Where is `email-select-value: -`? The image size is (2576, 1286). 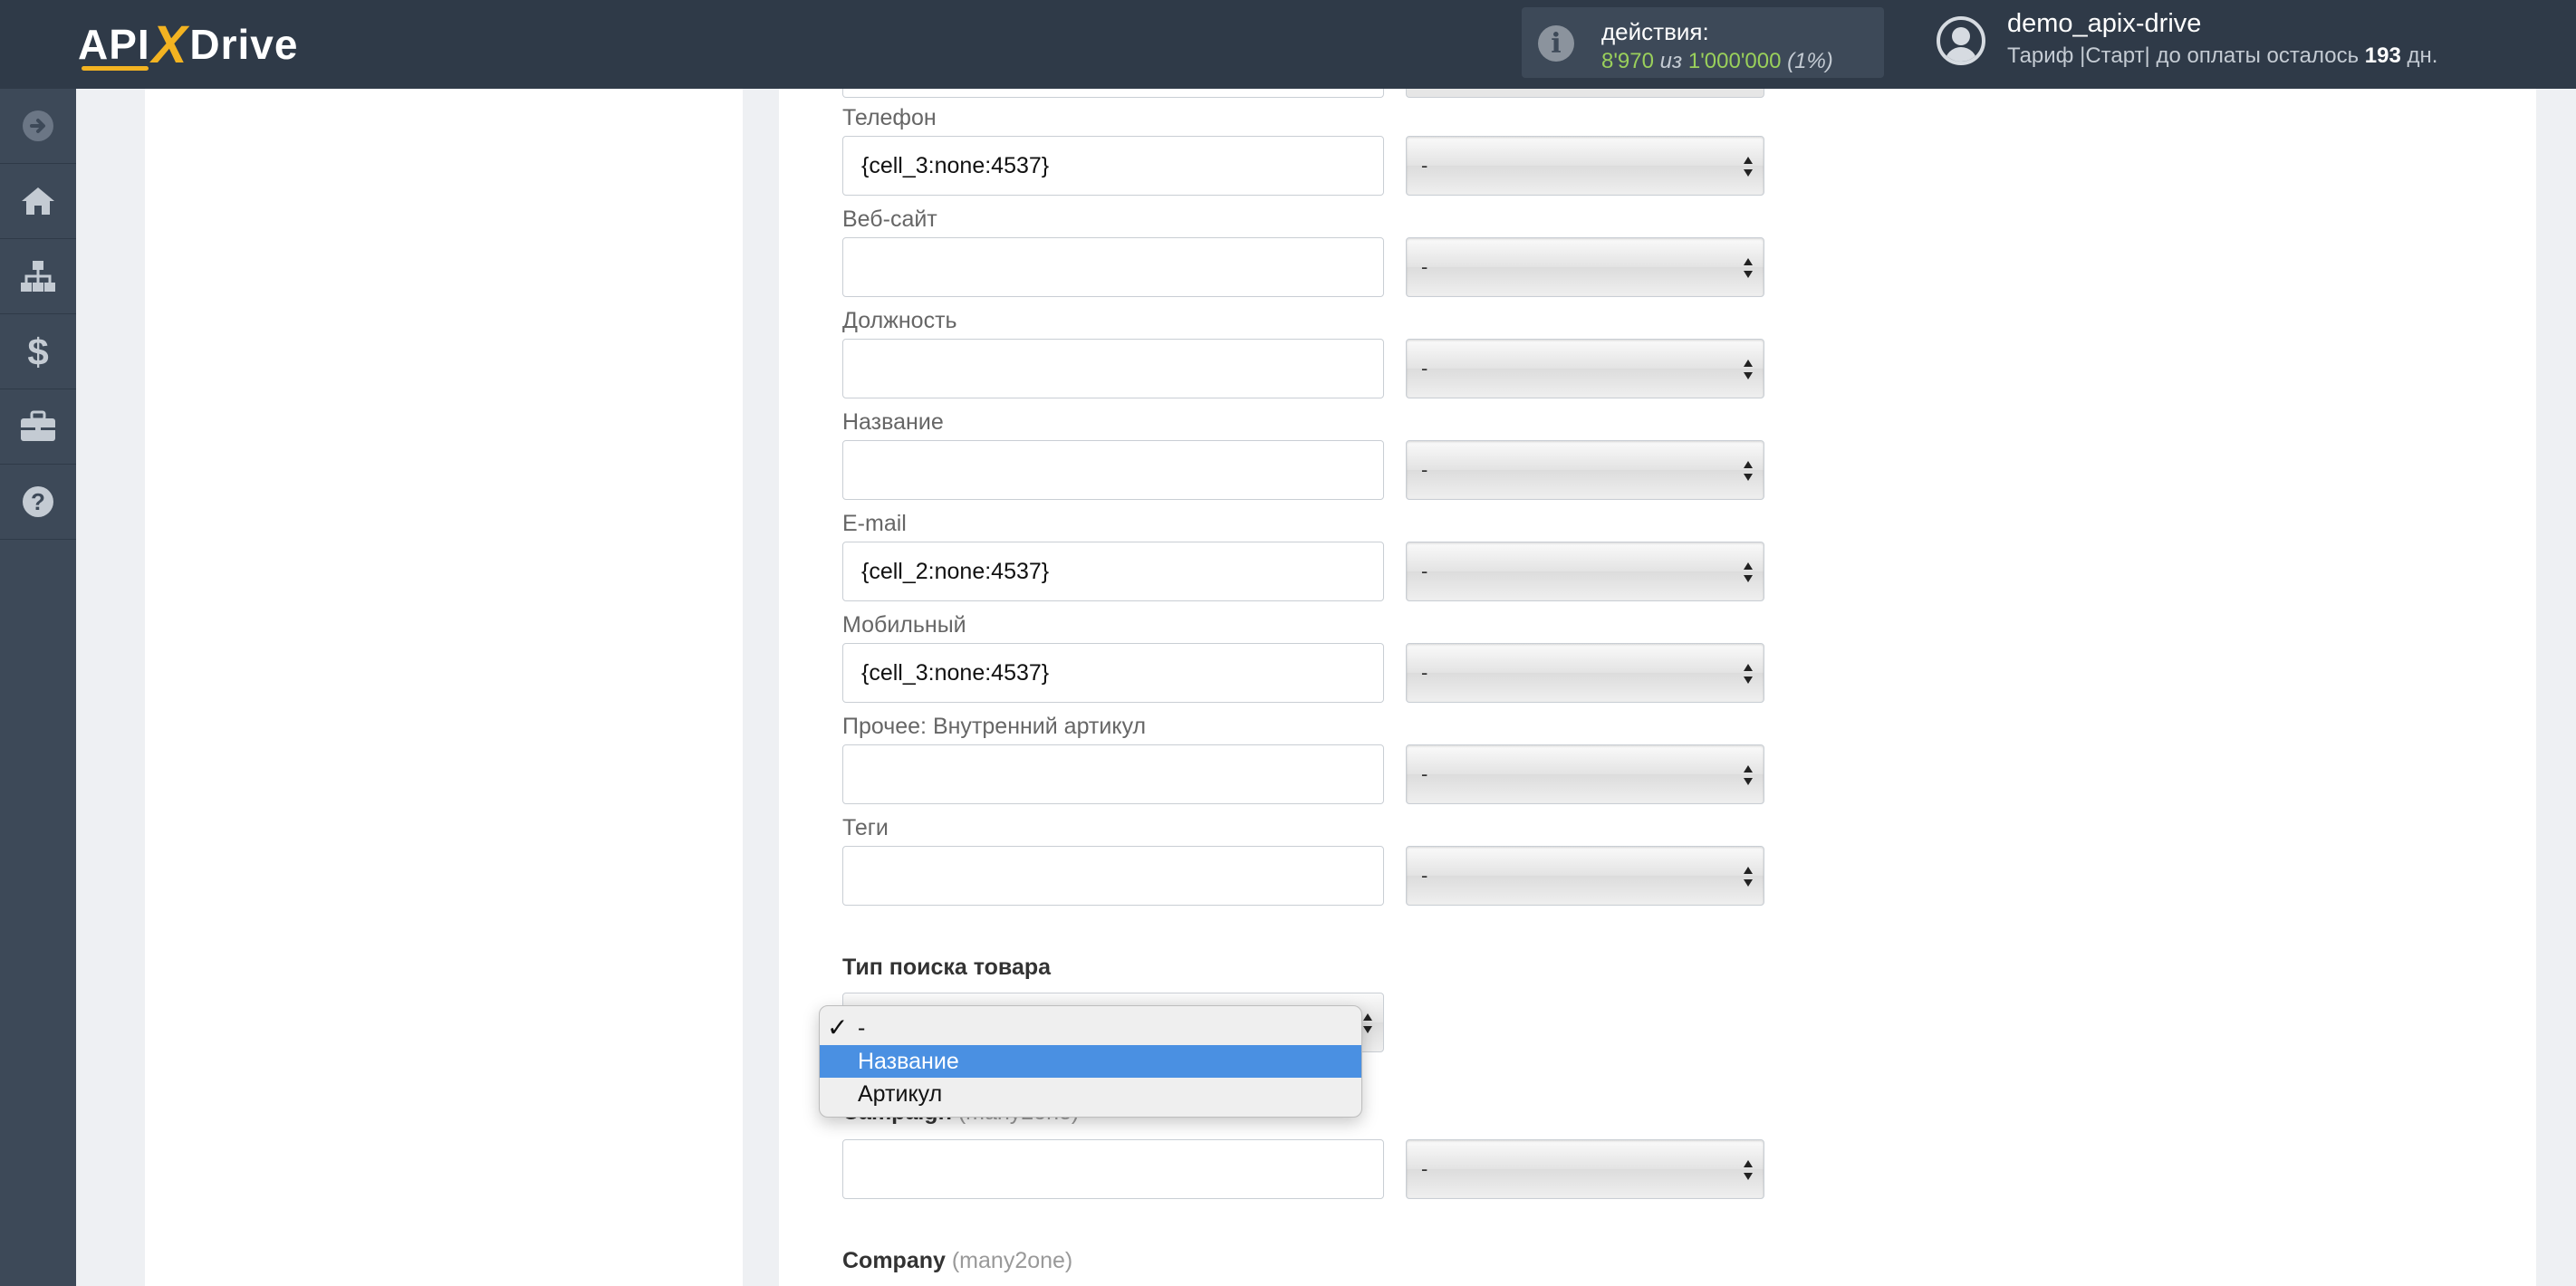 email-select-value: - is located at coordinates (1424, 571).